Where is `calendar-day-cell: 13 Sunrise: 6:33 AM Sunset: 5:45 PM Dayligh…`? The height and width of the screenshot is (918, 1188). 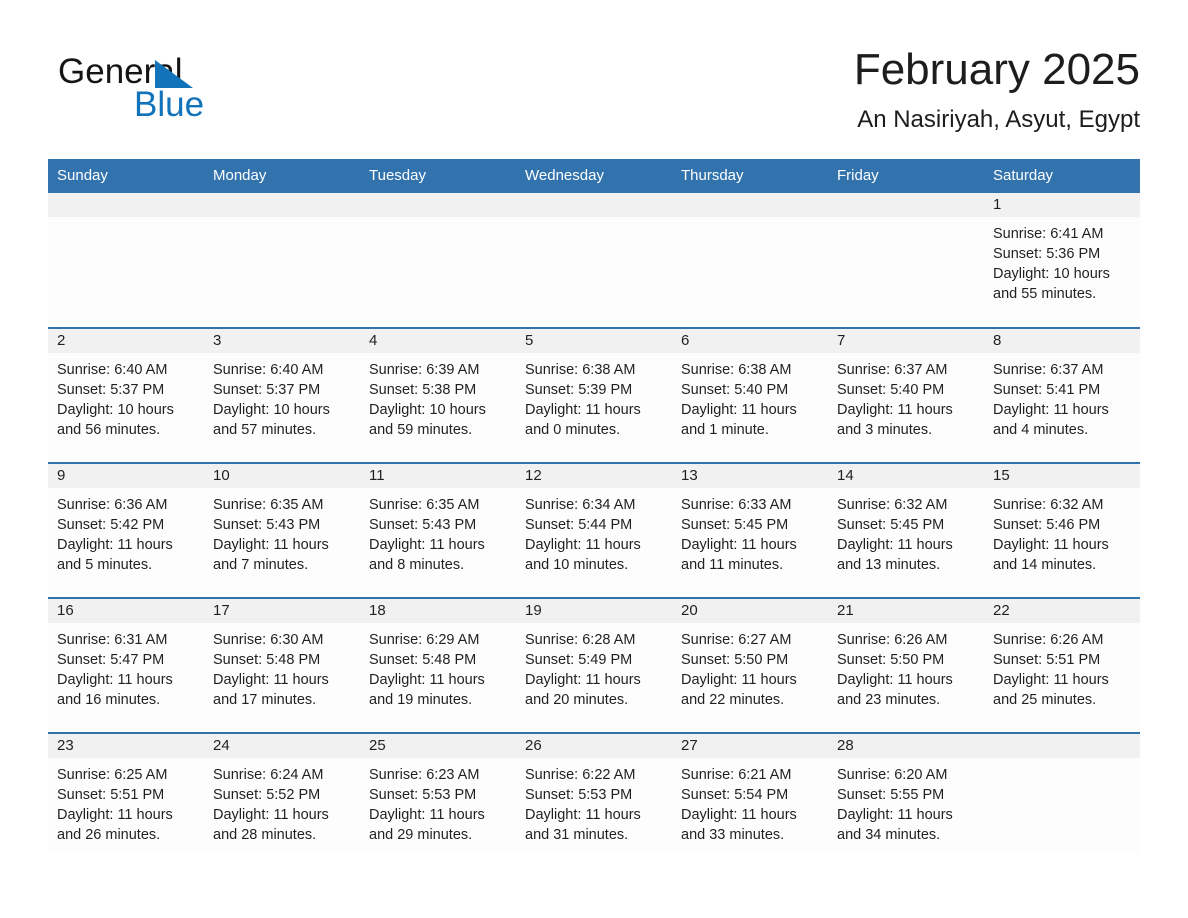
calendar-day-cell: 13 Sunrise: 6:33 AM Sunset: 5:45 PM Dayligh… is located at coordinates (750, 530).